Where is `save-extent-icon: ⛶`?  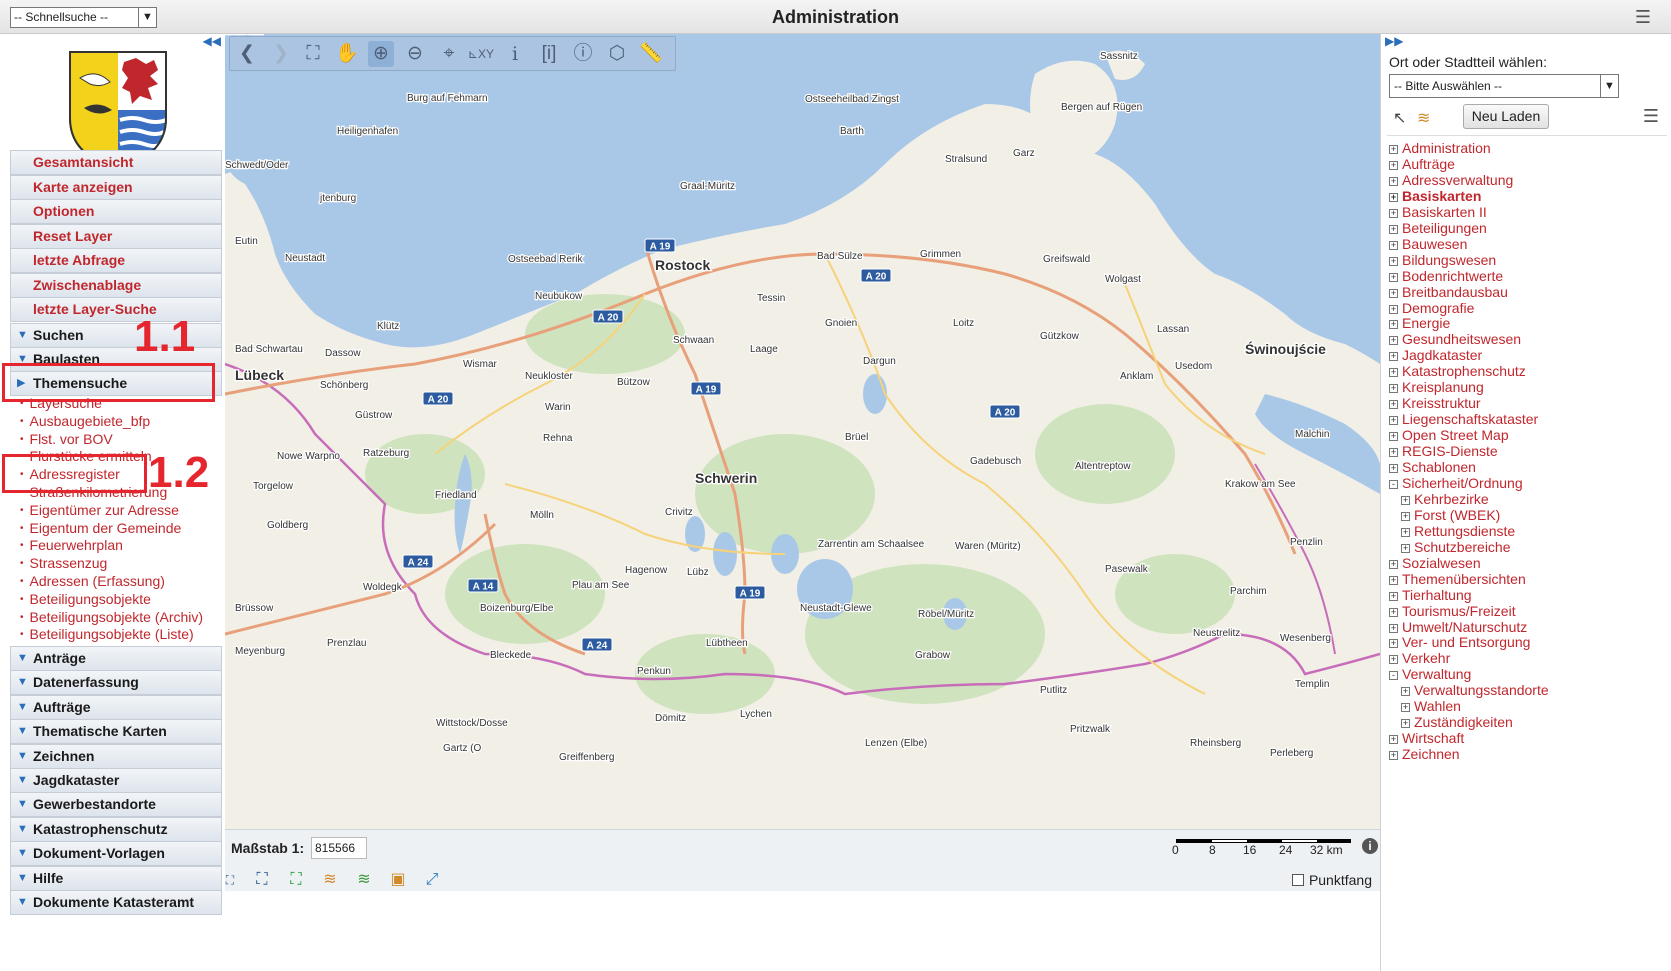 save-extent-icon: ⛶ is located at coordinates (262, 880).